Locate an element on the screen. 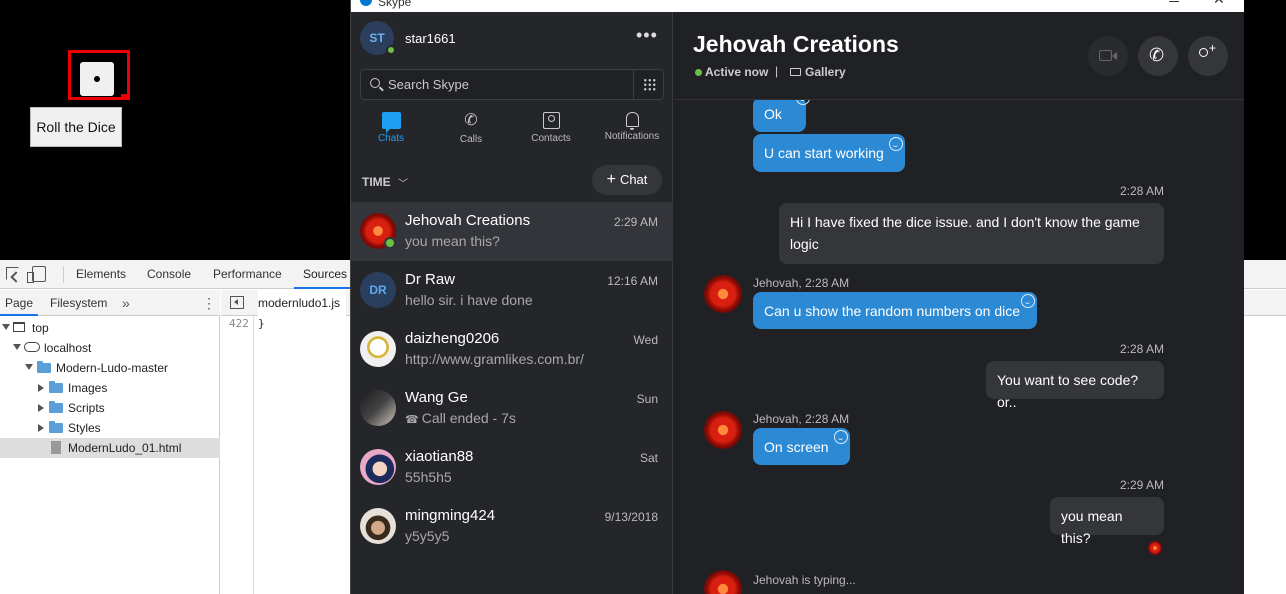  message-bubble: you mean this? is located at coordinates (1107, 521).